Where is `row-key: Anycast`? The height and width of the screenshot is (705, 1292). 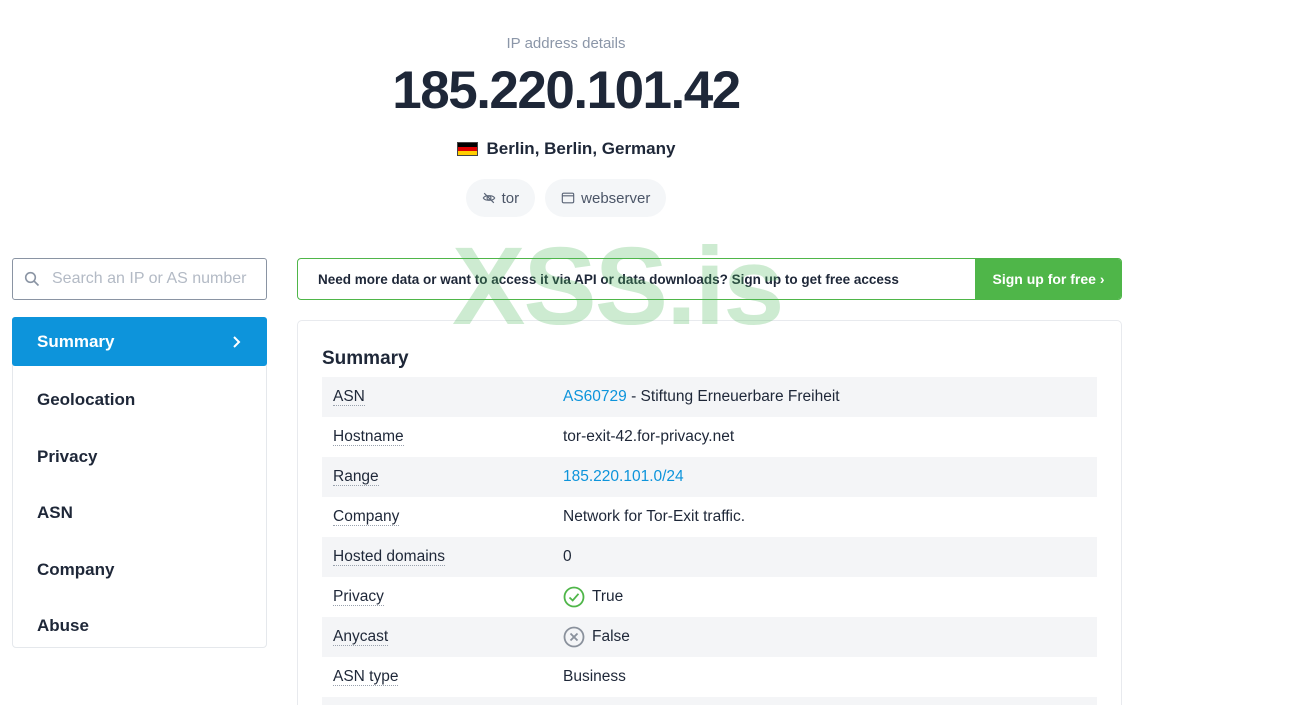
row-key: Anycast is located at coordinates (361, 637).